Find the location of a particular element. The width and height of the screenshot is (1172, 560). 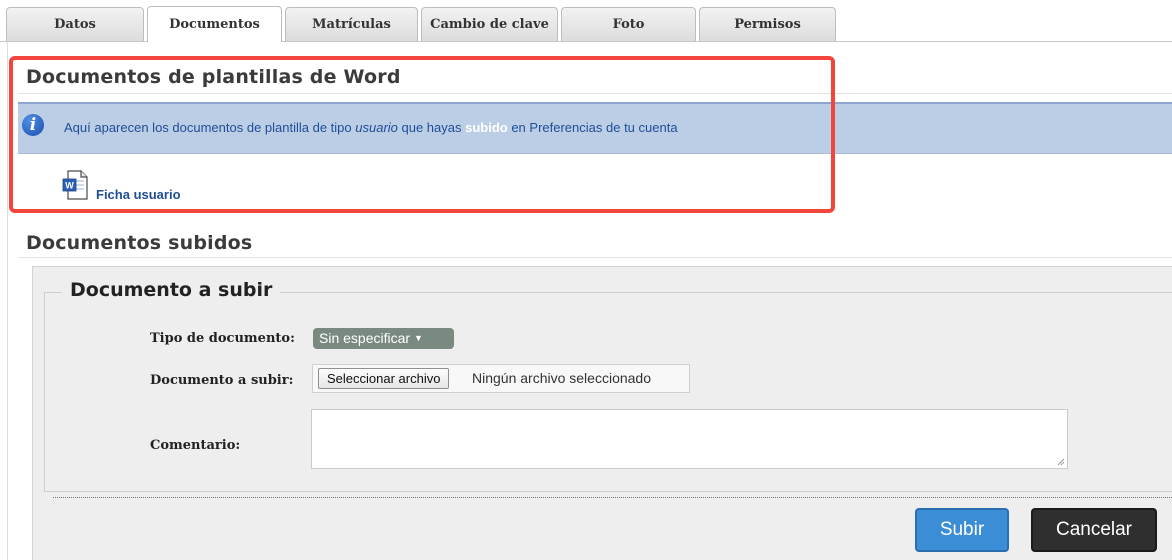

document-type-label: Tipo de documento: is located at coordinates (222, 338).